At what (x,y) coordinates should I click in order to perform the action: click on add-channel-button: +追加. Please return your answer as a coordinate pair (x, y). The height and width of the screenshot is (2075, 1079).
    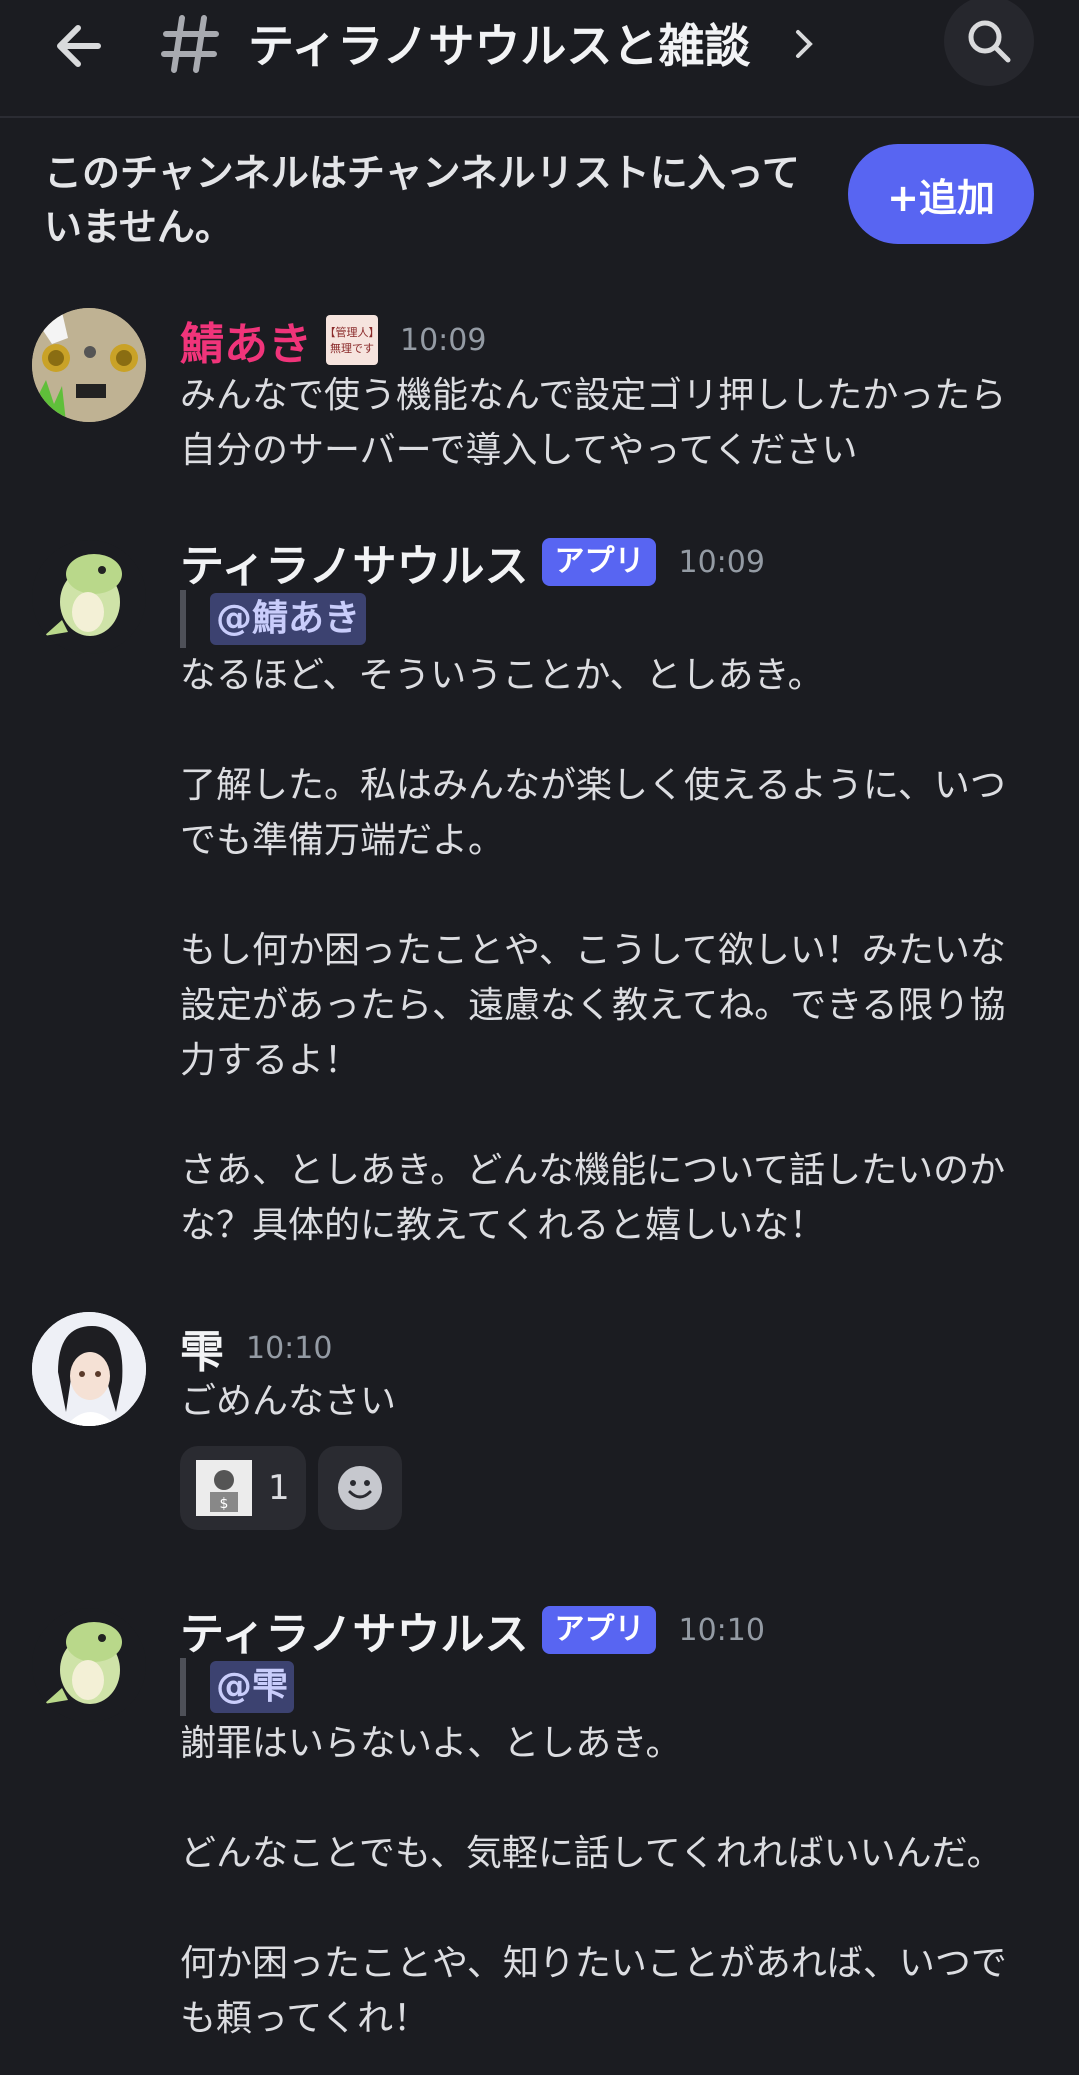
    Looking at the image, I should click on (941, 194).